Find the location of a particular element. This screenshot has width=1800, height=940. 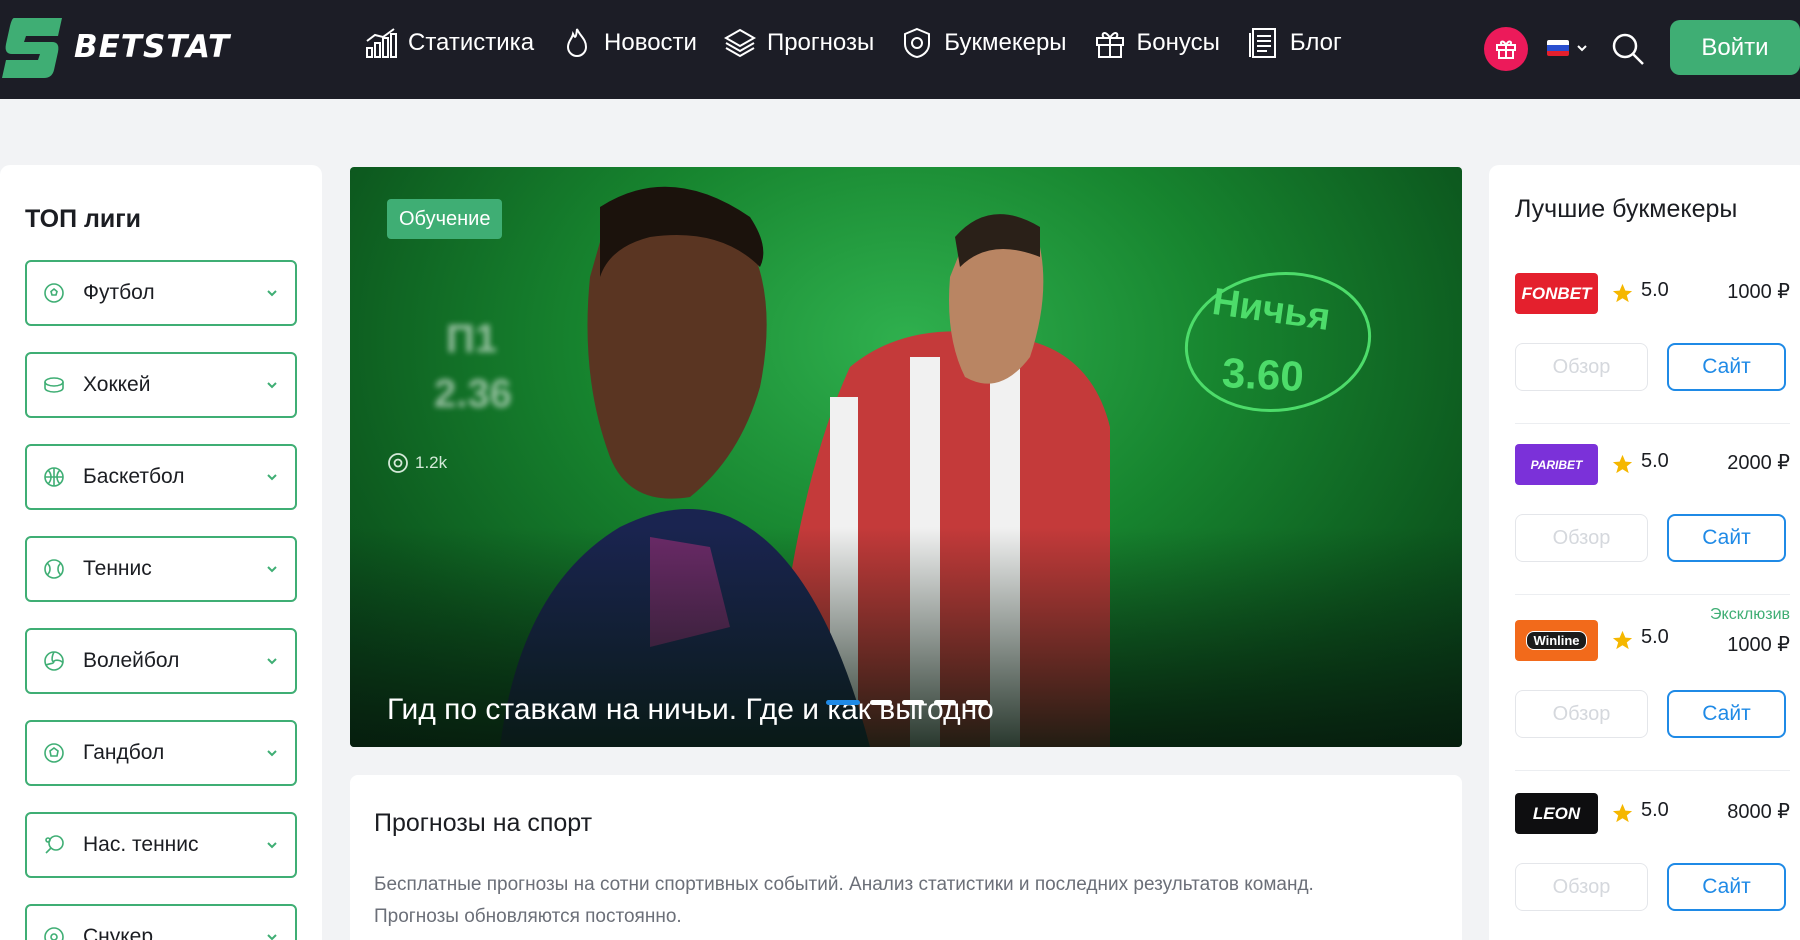

league-label: Теннис is located at coordinates (117, 568).